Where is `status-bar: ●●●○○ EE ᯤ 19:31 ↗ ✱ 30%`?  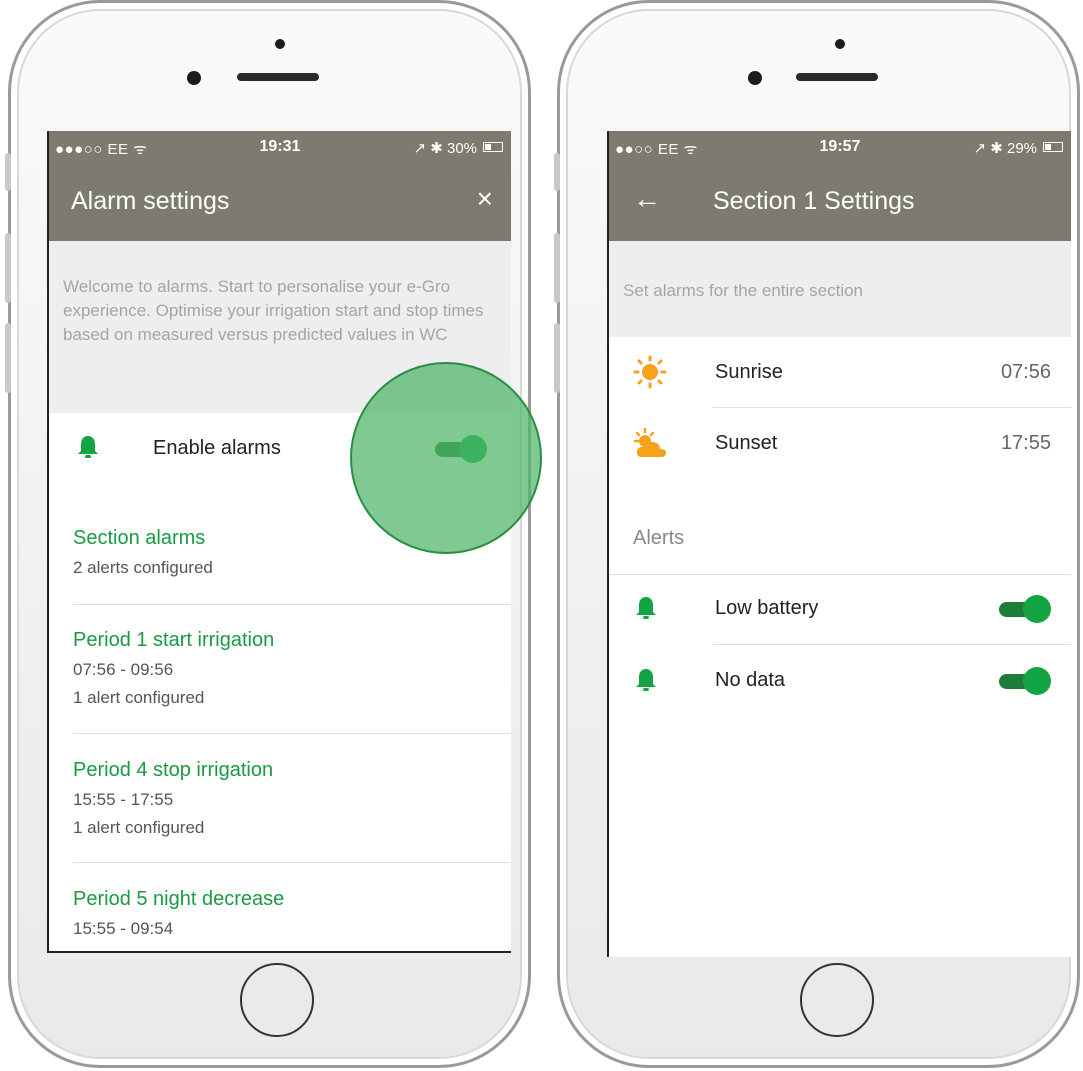
status-bar: ●●●○○ EE ᯤ 19:31 ↗ ✱ 30% is located at coordinates (280, 148).